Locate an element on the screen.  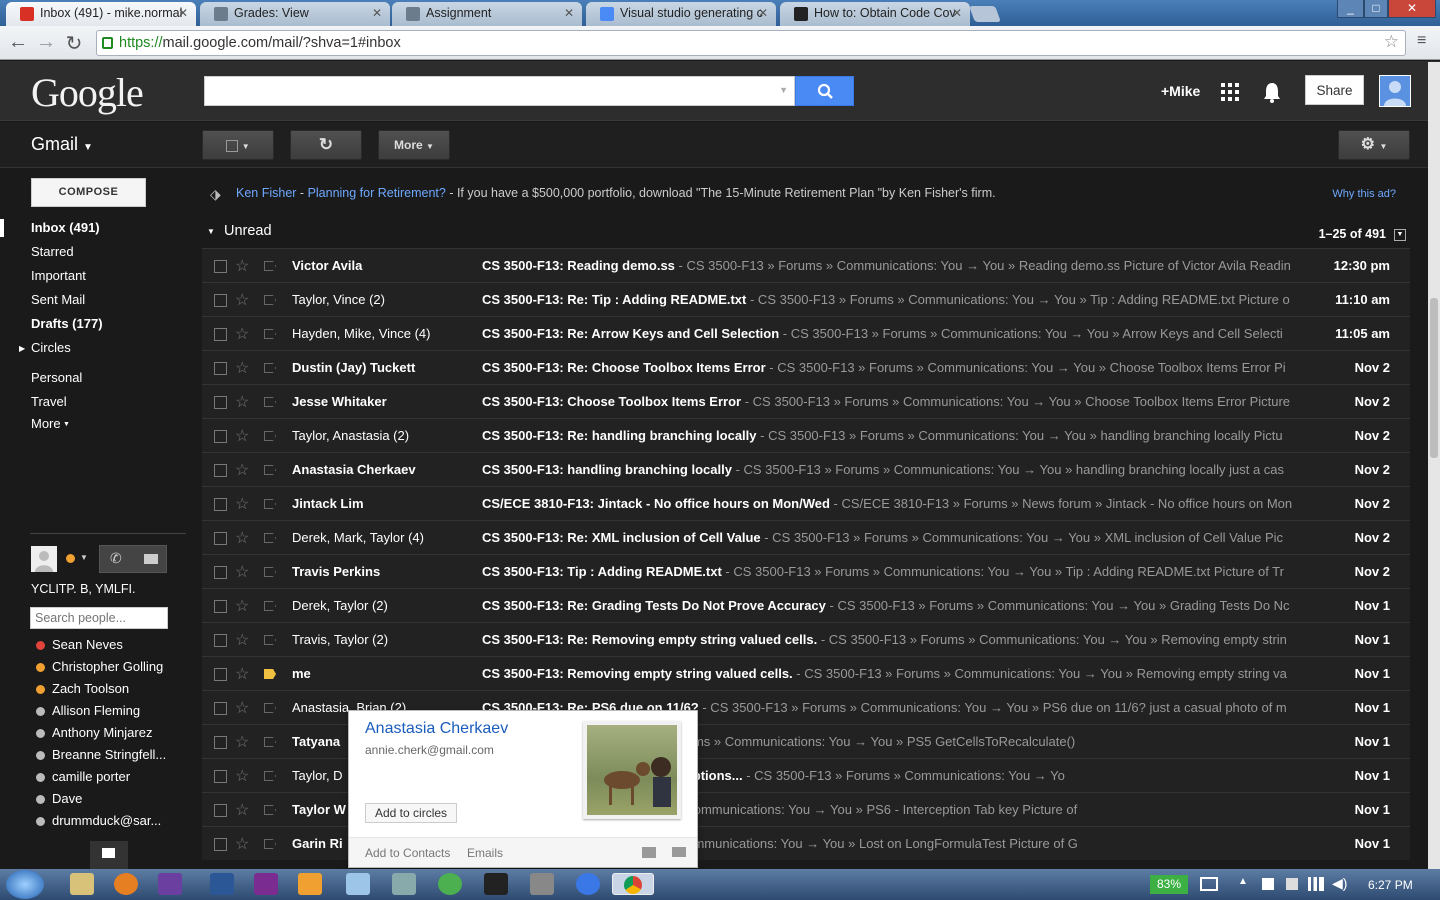
notification-bell-icon is located at coordinates (1272, 94).